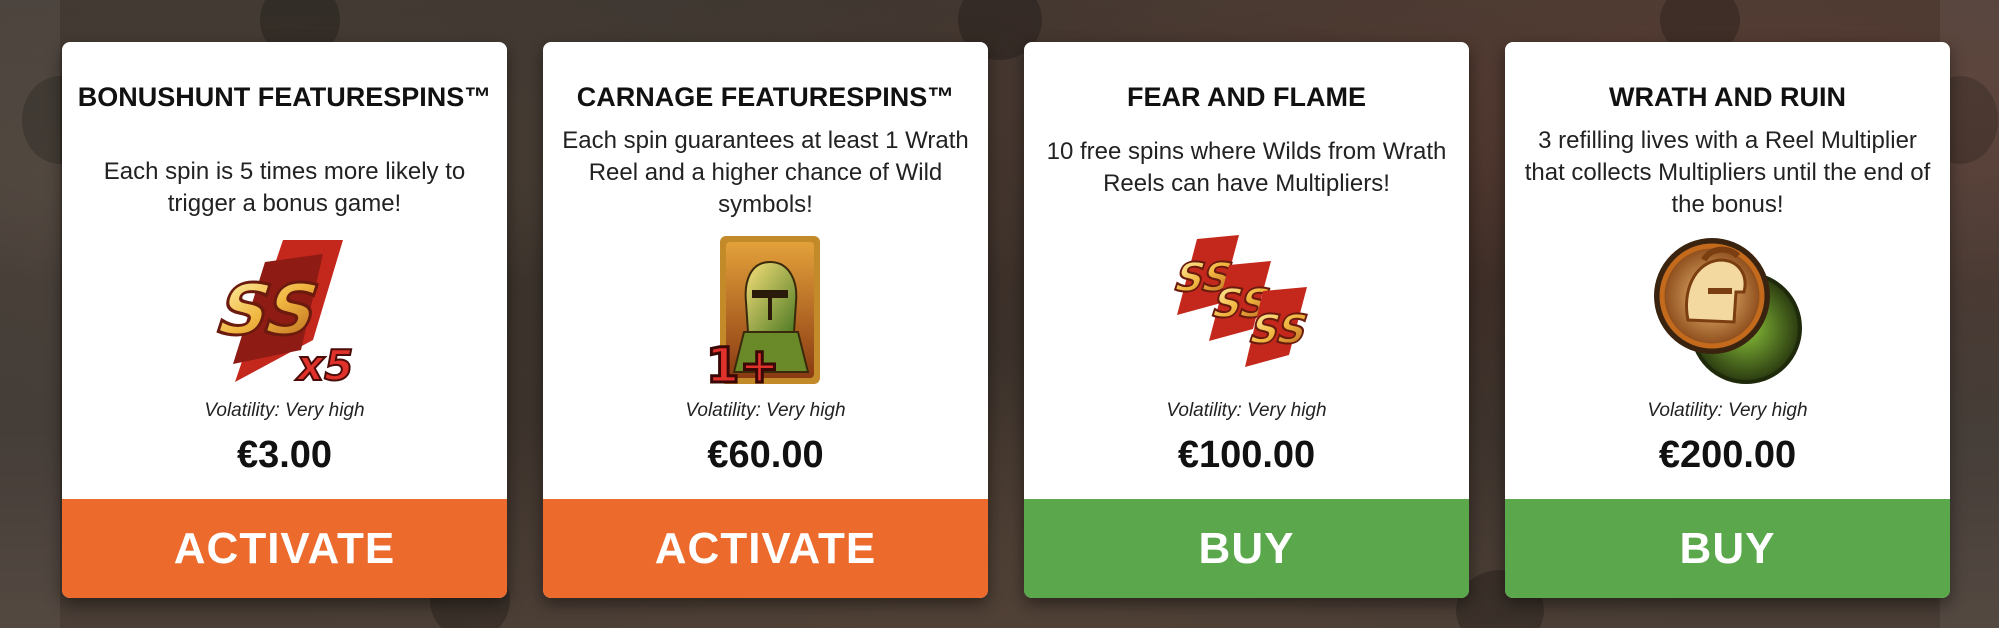 The height and width of the screenshot is (628, 1999). What do you see at coordinates (765, 97) in the screenshot?
I see `card-title: CARNAGE FEATURESPINS™` at bounding box center [765, 97].